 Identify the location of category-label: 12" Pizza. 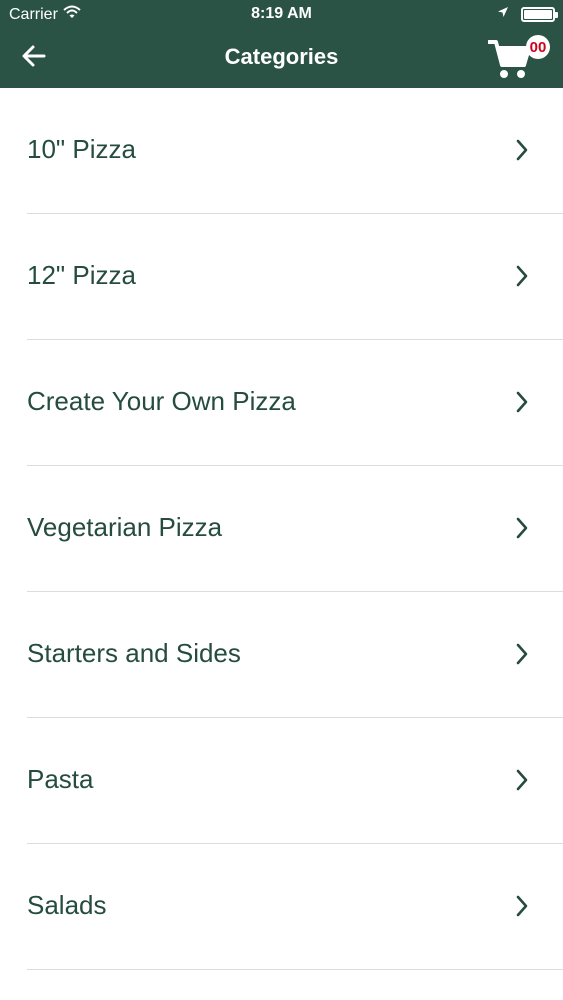
(81, 275).